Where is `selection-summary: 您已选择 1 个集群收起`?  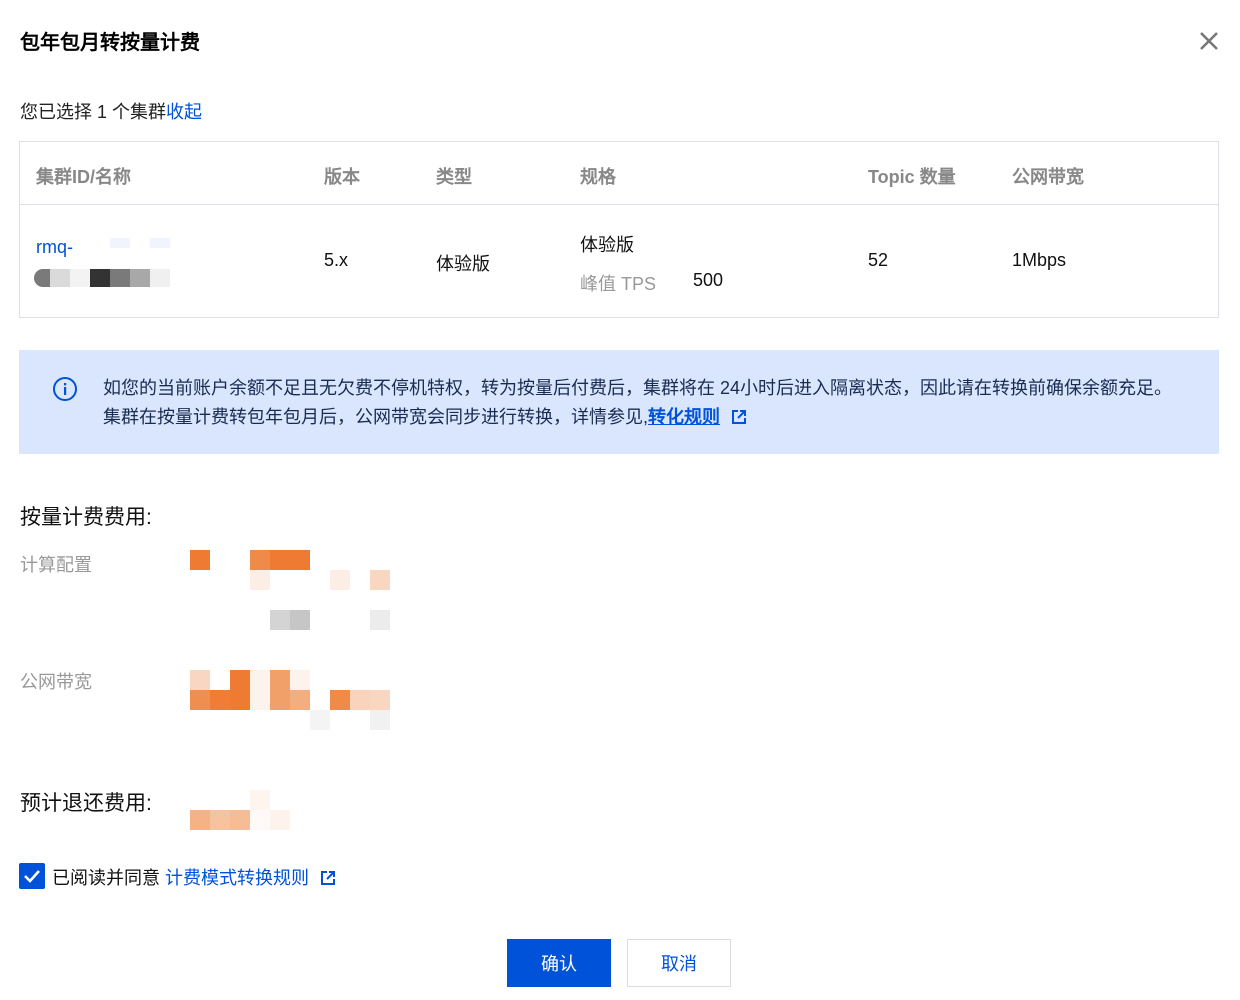 selection-summary: 您已选择 1 个集群收起 is located at coordinates (111, 111).